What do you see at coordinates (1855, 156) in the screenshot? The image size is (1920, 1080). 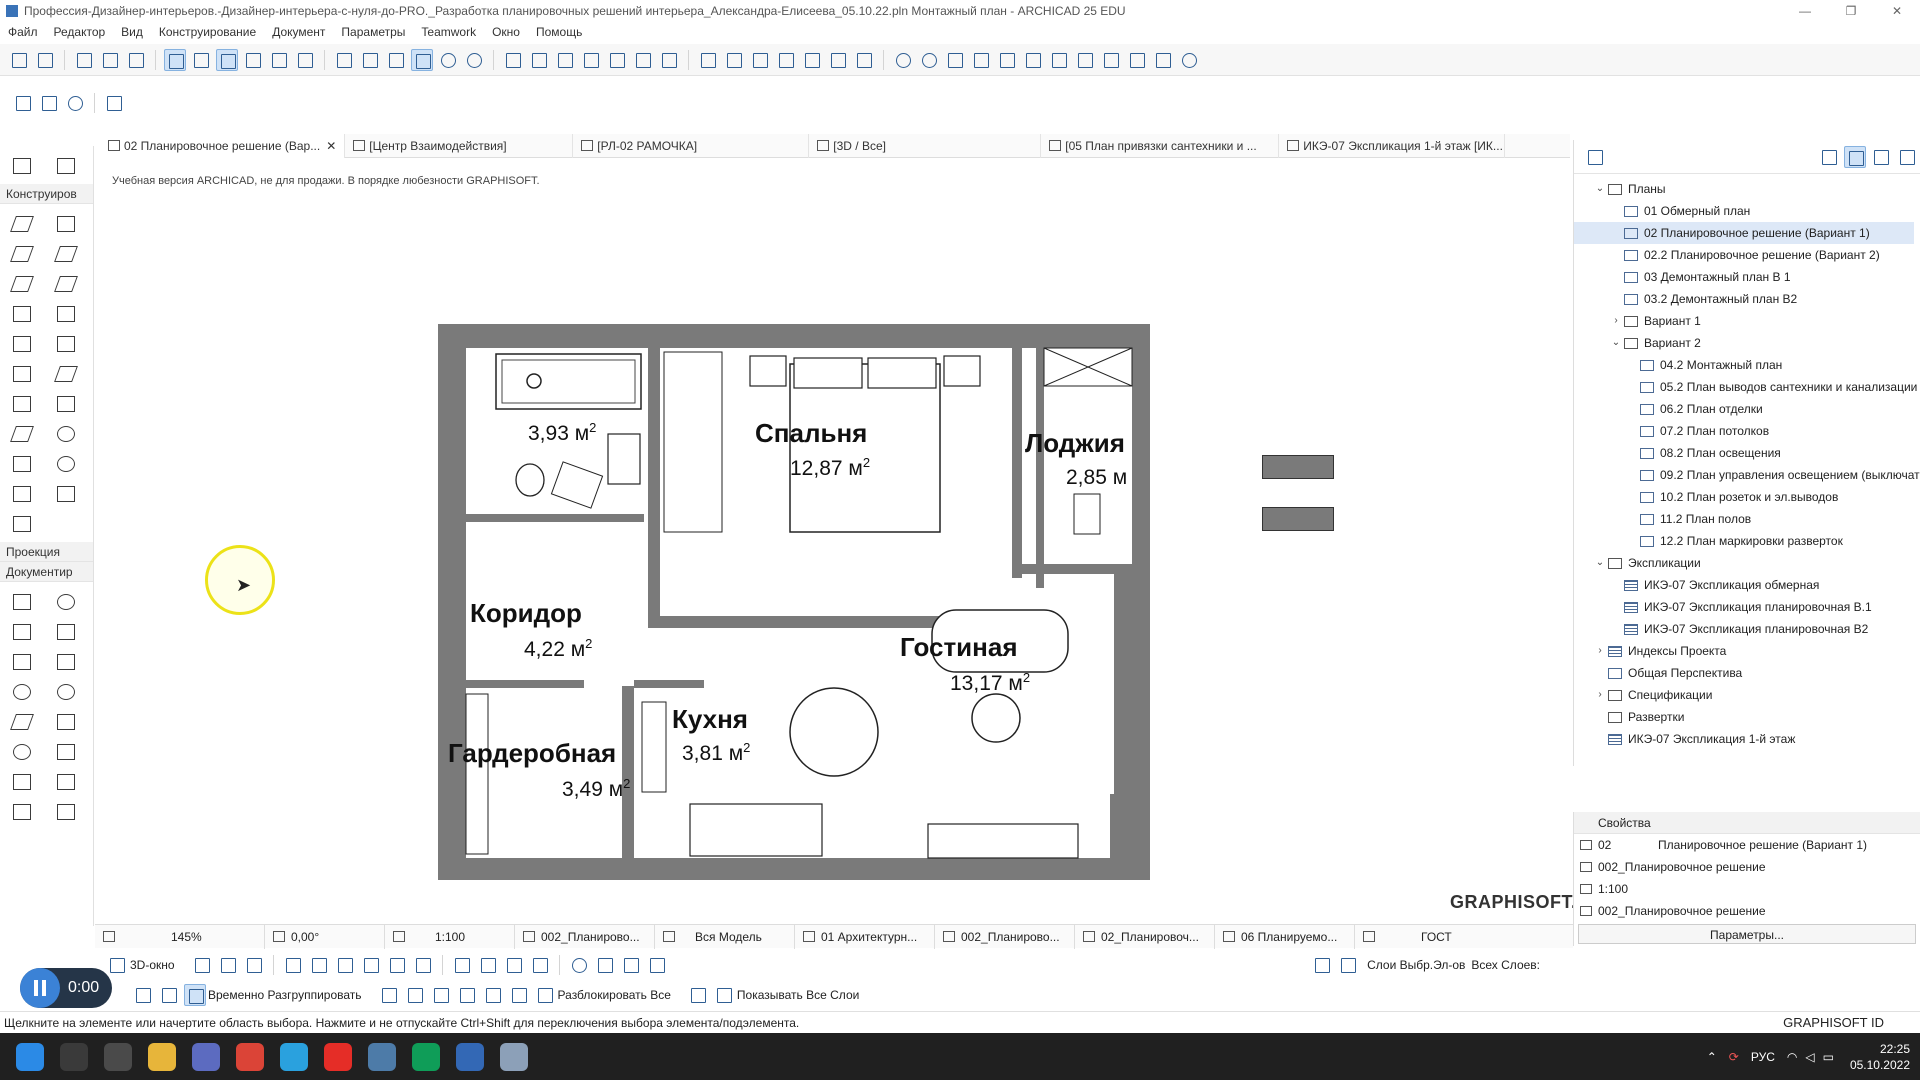 I see `view-map-icon` at bounding box center [1855, 156].